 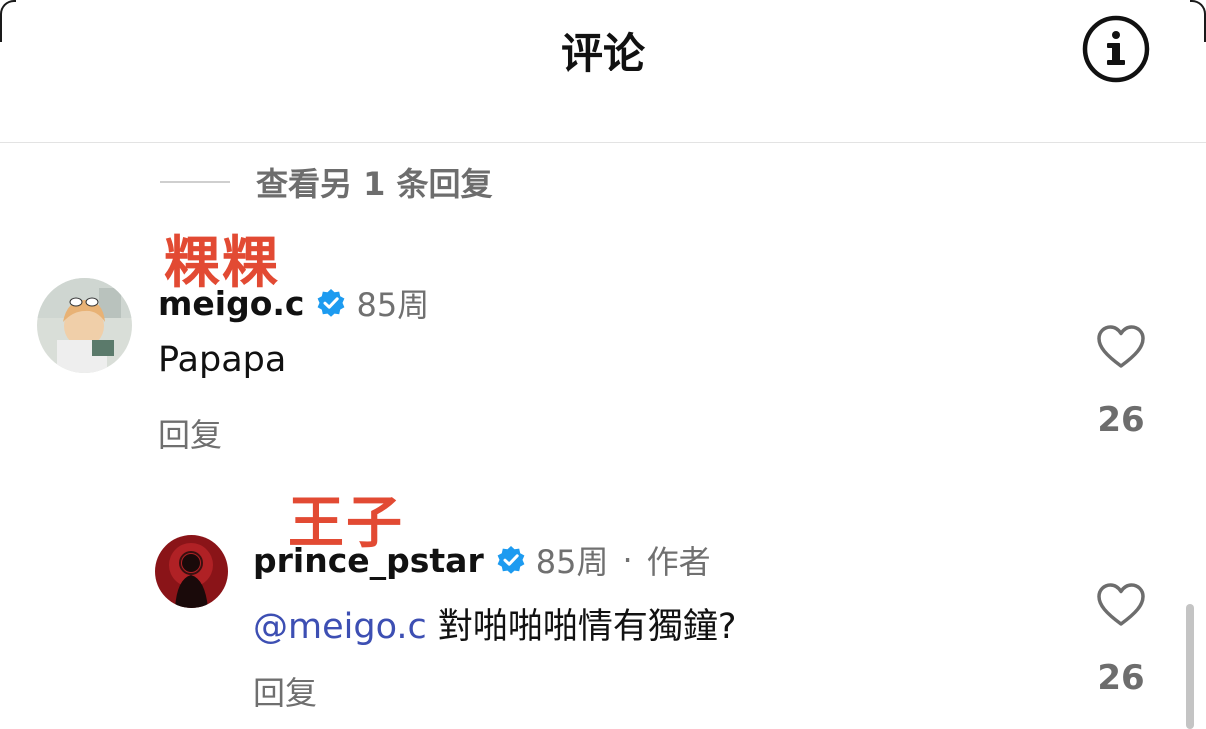 I want to click on info-circle-icon, so click(x=1116, y=49).